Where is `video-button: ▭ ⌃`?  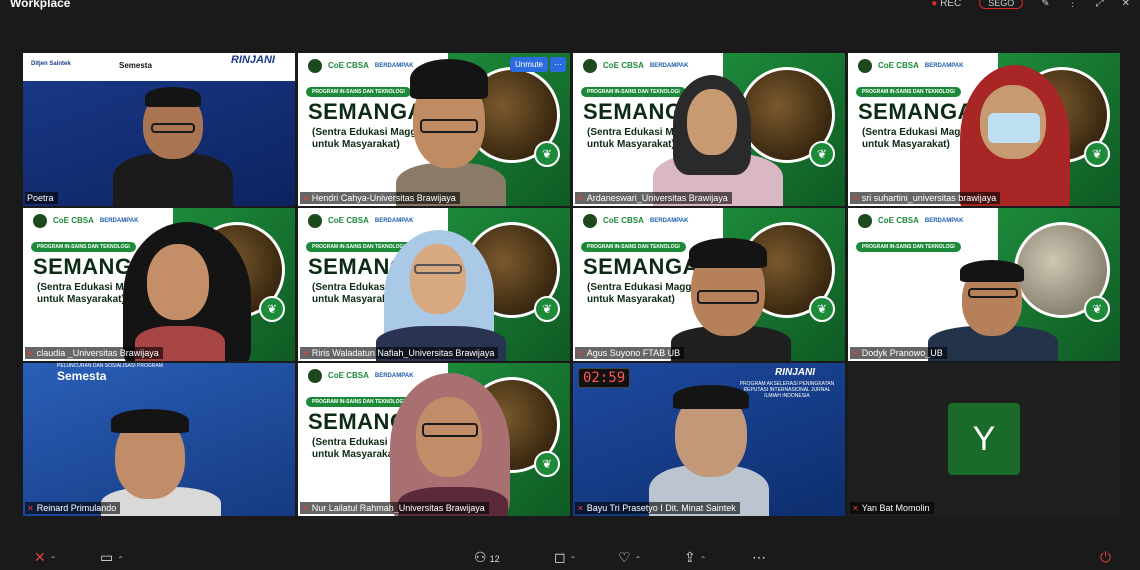 video-button: ▭ ⌃ is located at coordinates (112, 557).